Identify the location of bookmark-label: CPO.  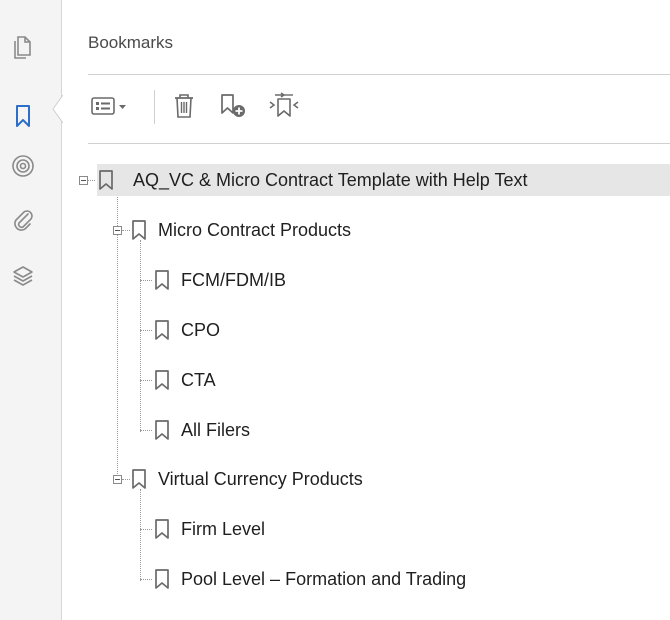
(201, 329).